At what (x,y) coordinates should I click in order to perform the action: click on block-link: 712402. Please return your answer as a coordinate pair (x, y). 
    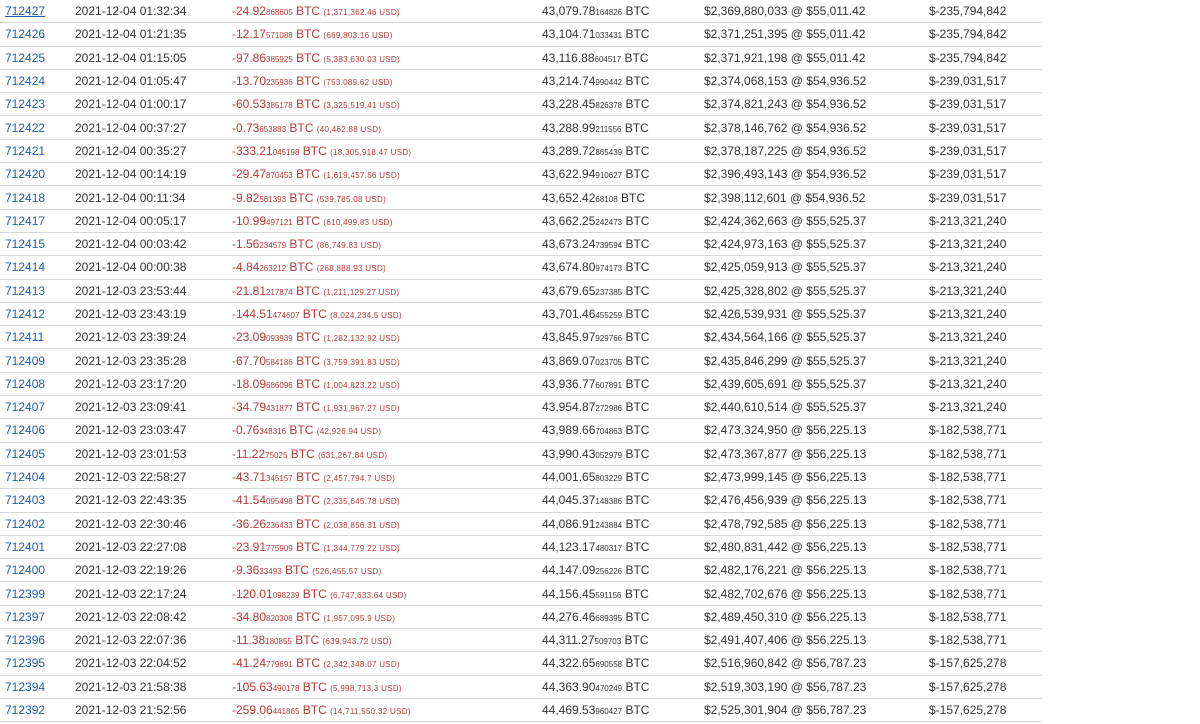
    Looking at the image, I should click on (25, 524).